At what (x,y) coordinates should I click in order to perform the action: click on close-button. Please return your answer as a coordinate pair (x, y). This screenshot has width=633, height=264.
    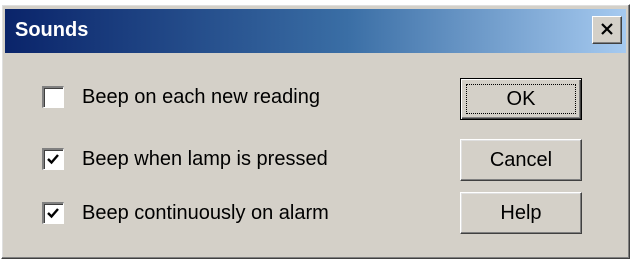
    Looking at the image, I should click on (607, 30).